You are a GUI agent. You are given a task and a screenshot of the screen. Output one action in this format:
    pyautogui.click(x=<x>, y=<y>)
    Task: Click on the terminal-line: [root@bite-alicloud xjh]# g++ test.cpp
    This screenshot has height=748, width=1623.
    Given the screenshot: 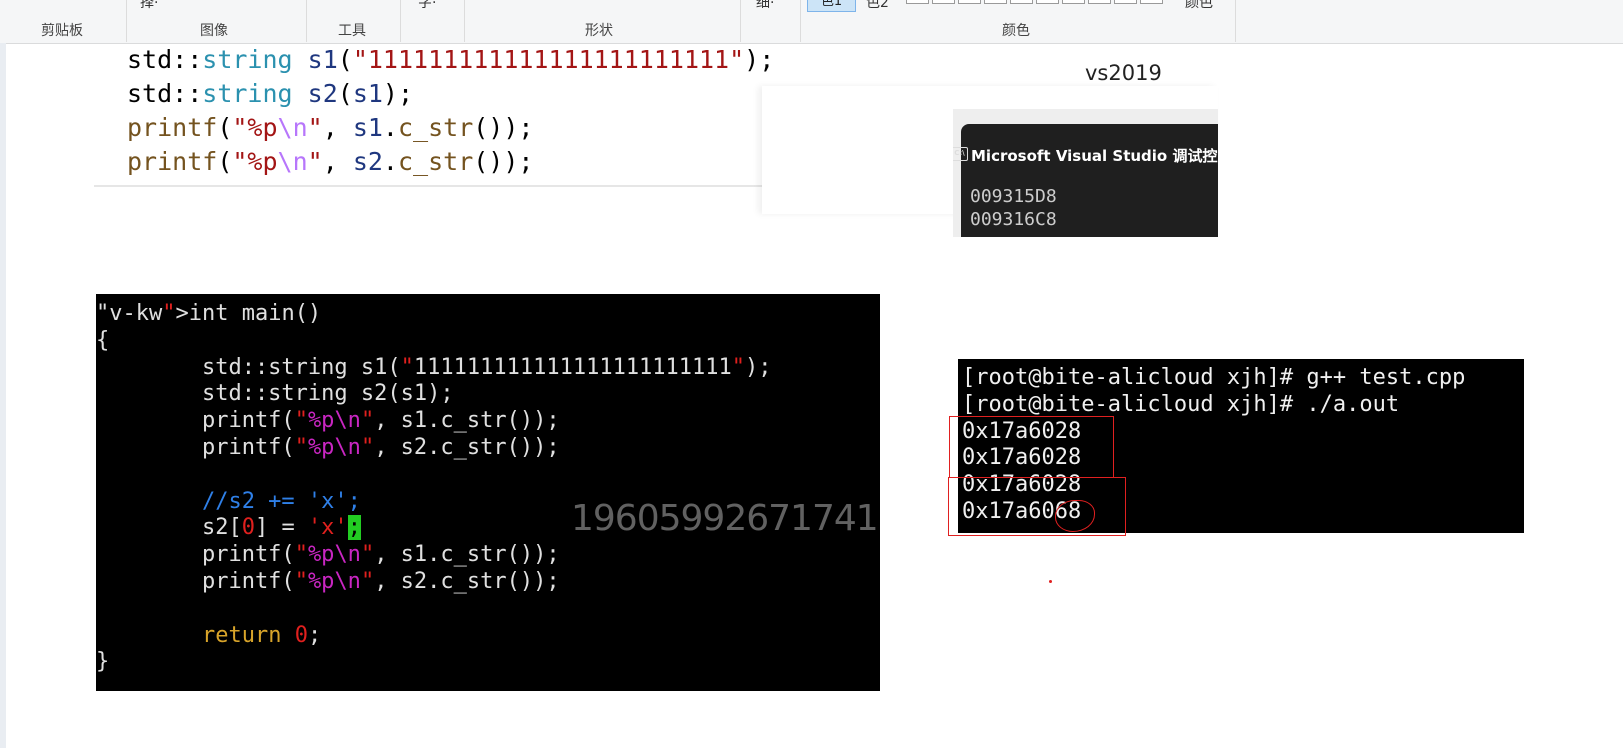 What is the action you would take?
    pyautogui.click(x=1214, y=377)
    